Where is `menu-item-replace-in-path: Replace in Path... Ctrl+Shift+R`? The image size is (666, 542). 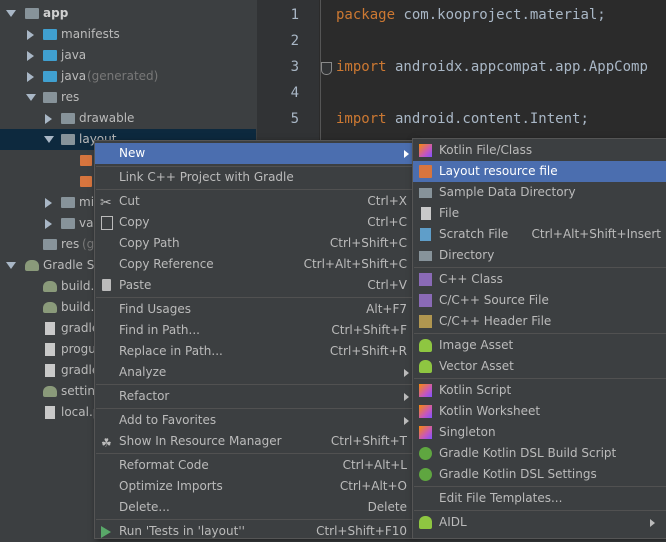
menu-item-replace-in-path: Replace in Path... Ctrl+Shift+R is located at coordinates (254, 351).